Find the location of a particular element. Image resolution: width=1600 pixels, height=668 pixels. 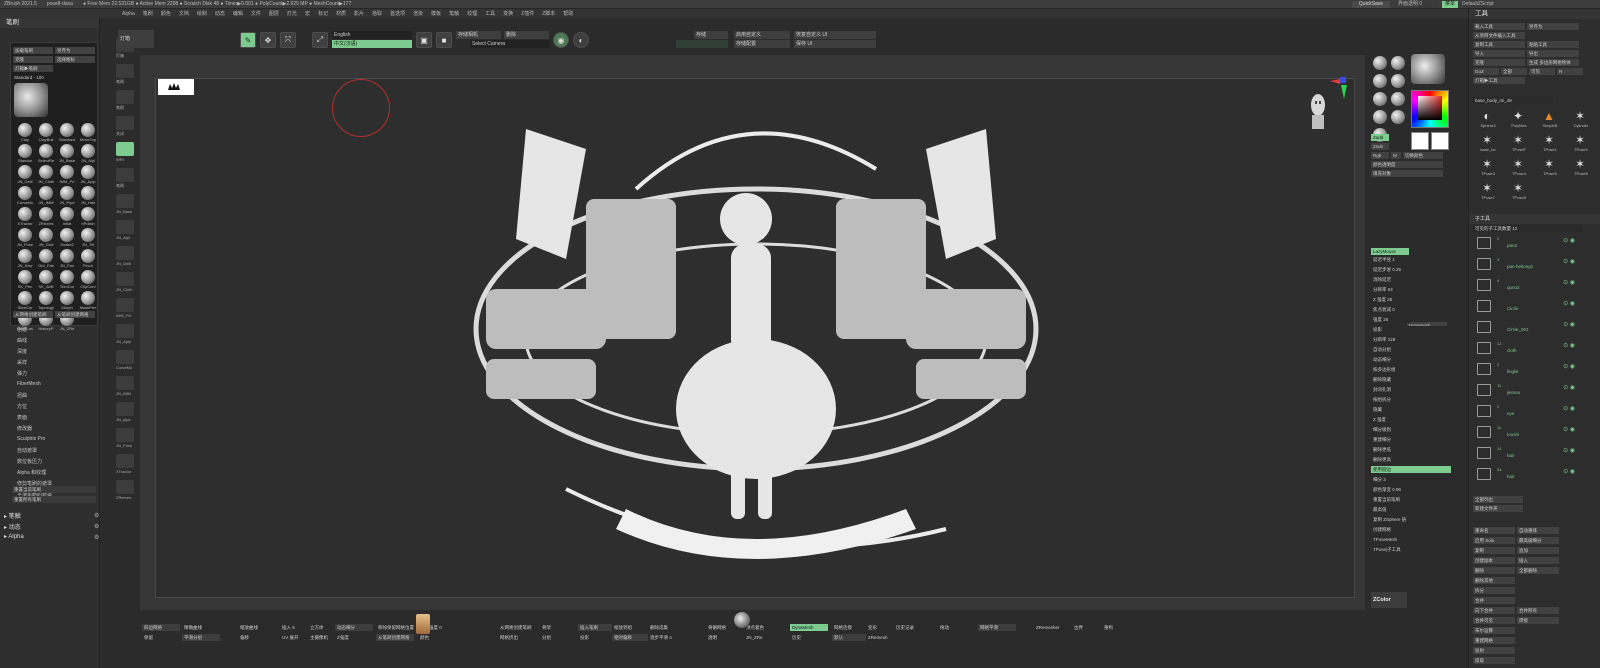

subtool-action-button: 复制 is located at coordinates (1494, 550).